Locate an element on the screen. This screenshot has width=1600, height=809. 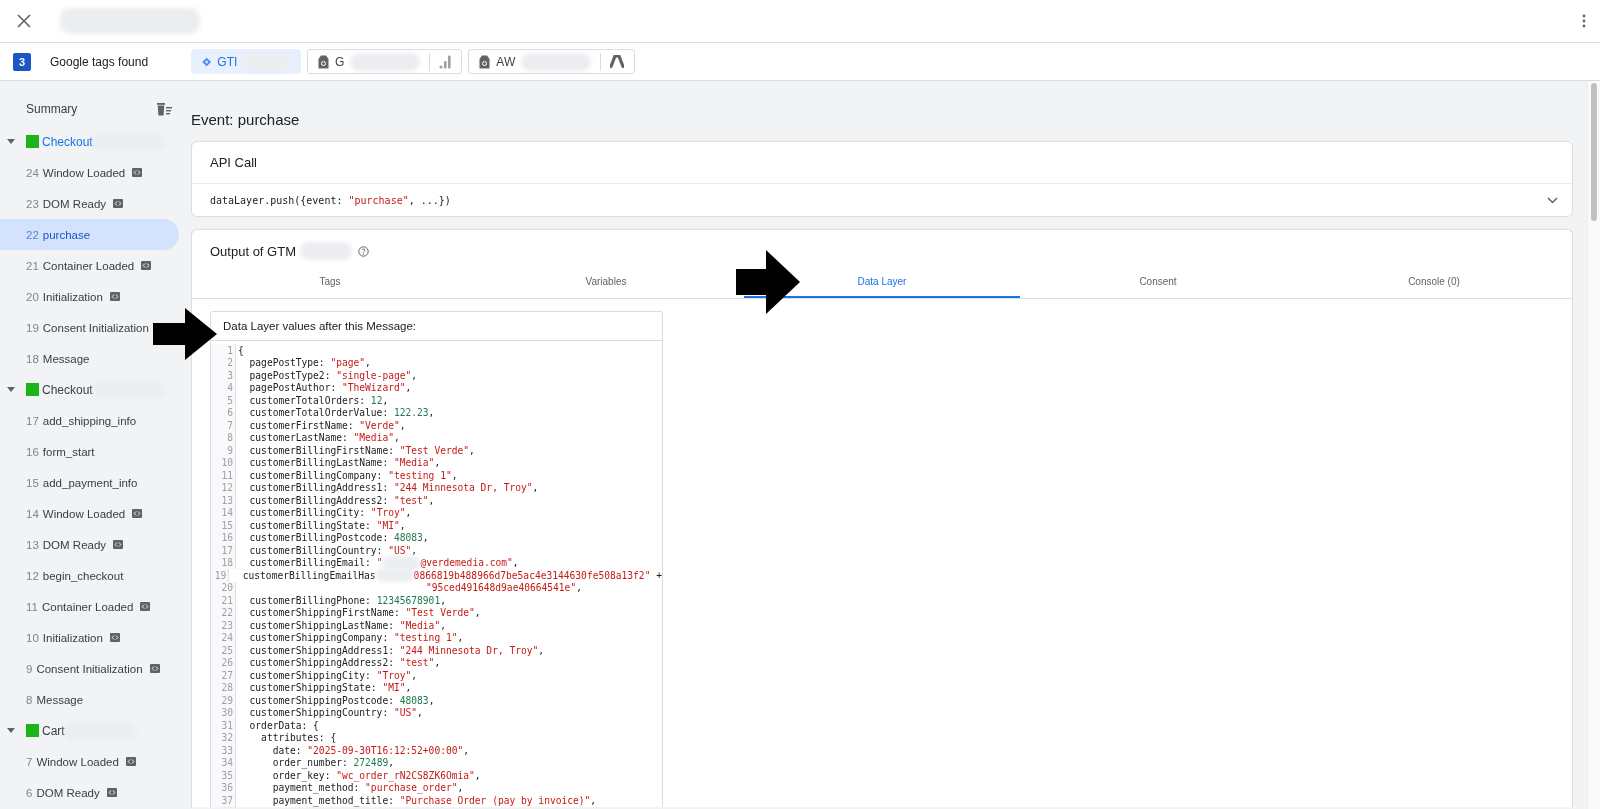
sidebar-item: 12 begin_checkout is located at coordinates (63, 575).